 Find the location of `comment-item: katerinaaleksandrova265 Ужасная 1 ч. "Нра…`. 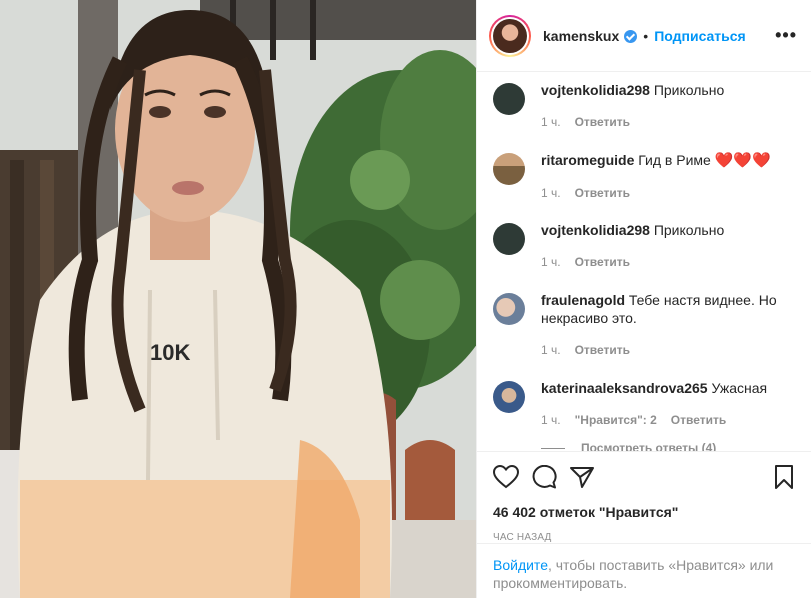

comment-item: katerinaaleksandrova265 Ужасная 1 ч. "Нра… is located at coordinates (645, 404).